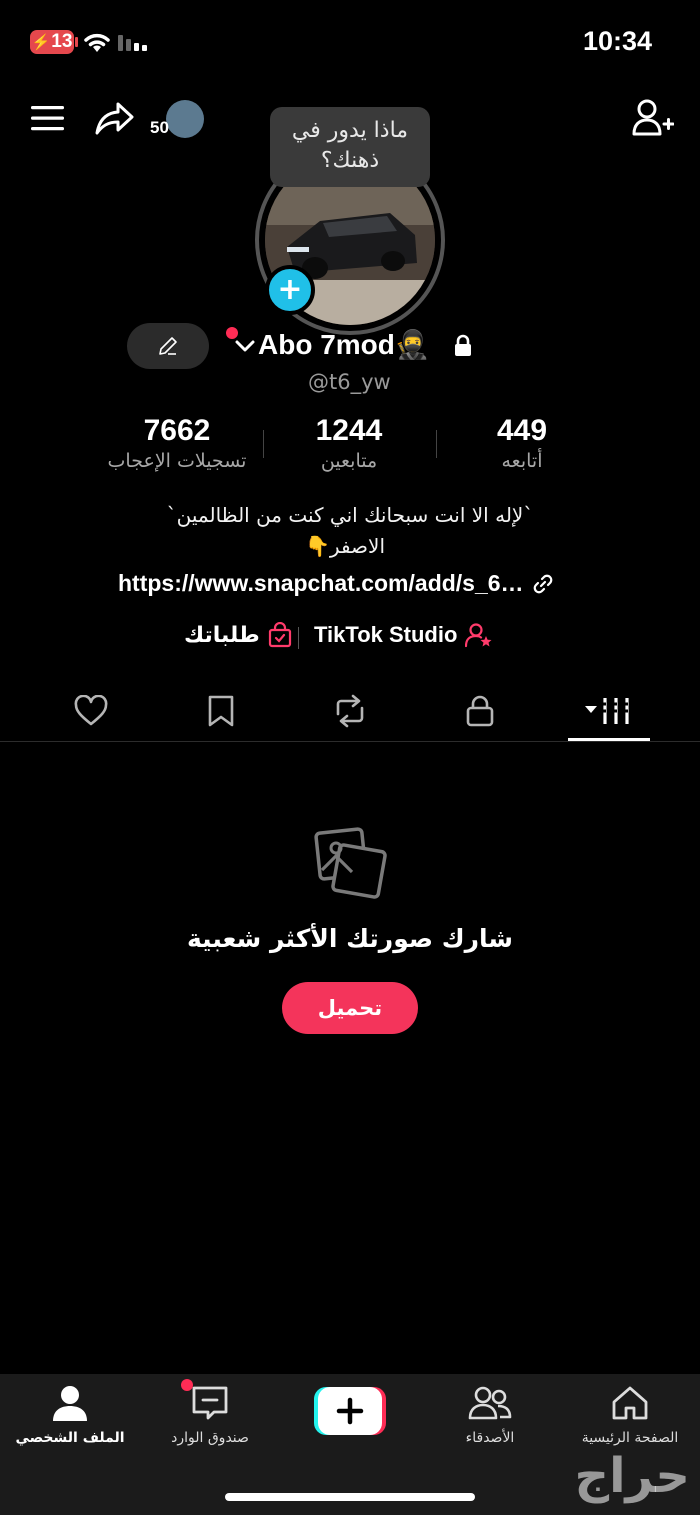 The image size is (700, 1515). I want to click on plus-icon: +, so click(290, 289).